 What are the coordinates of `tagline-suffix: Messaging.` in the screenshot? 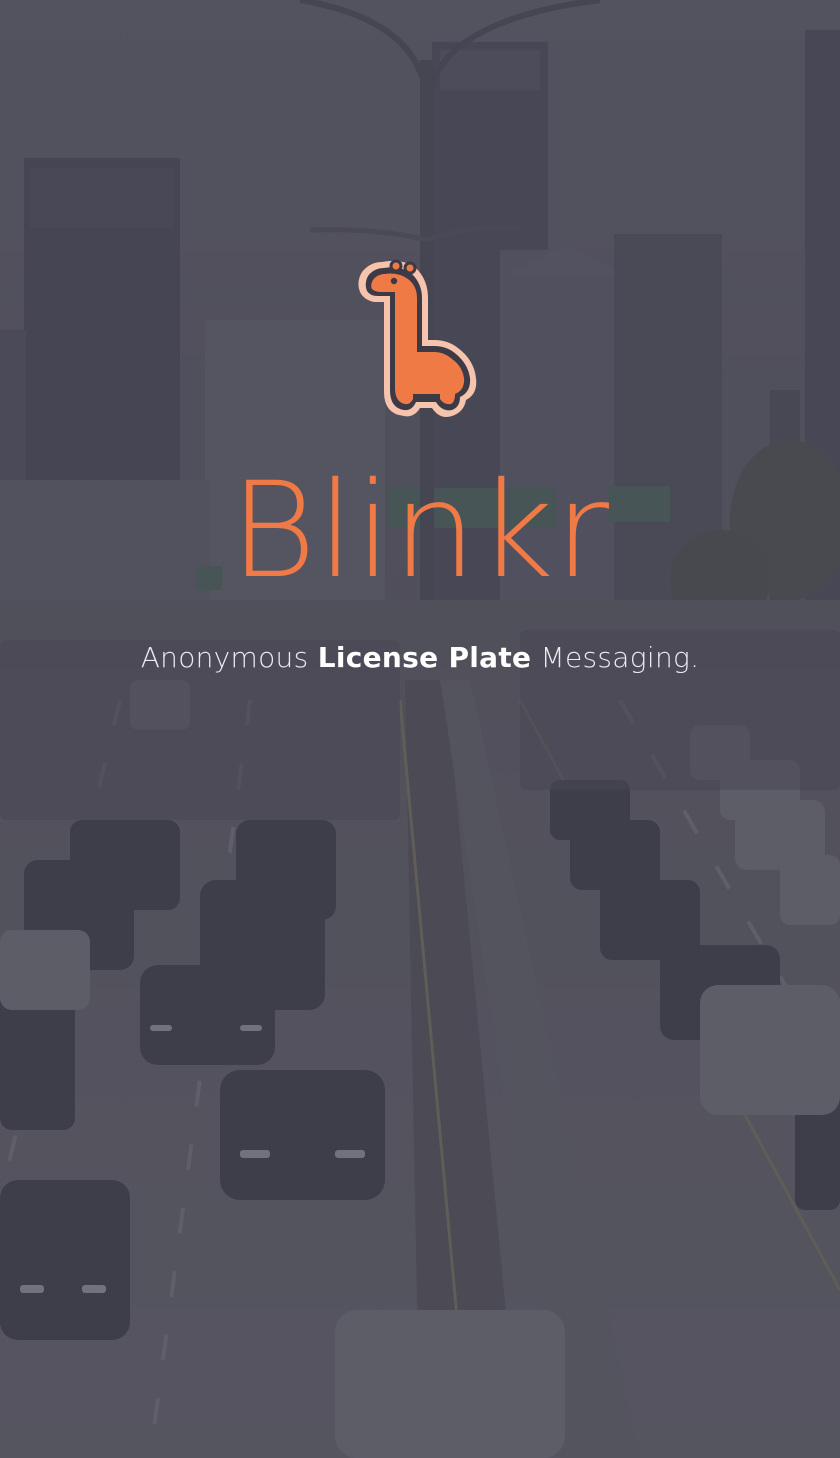 It's located at (615, 657).